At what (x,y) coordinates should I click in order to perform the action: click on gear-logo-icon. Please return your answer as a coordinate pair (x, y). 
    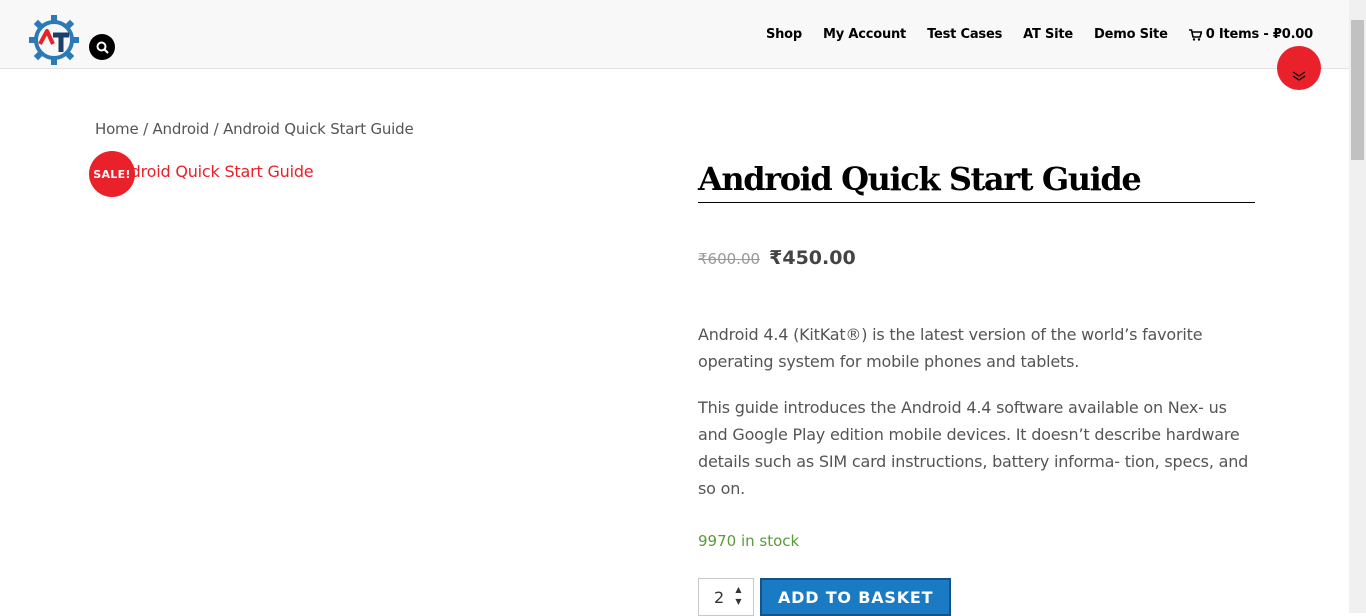
    Looking at the image, I should click on (54, 40).